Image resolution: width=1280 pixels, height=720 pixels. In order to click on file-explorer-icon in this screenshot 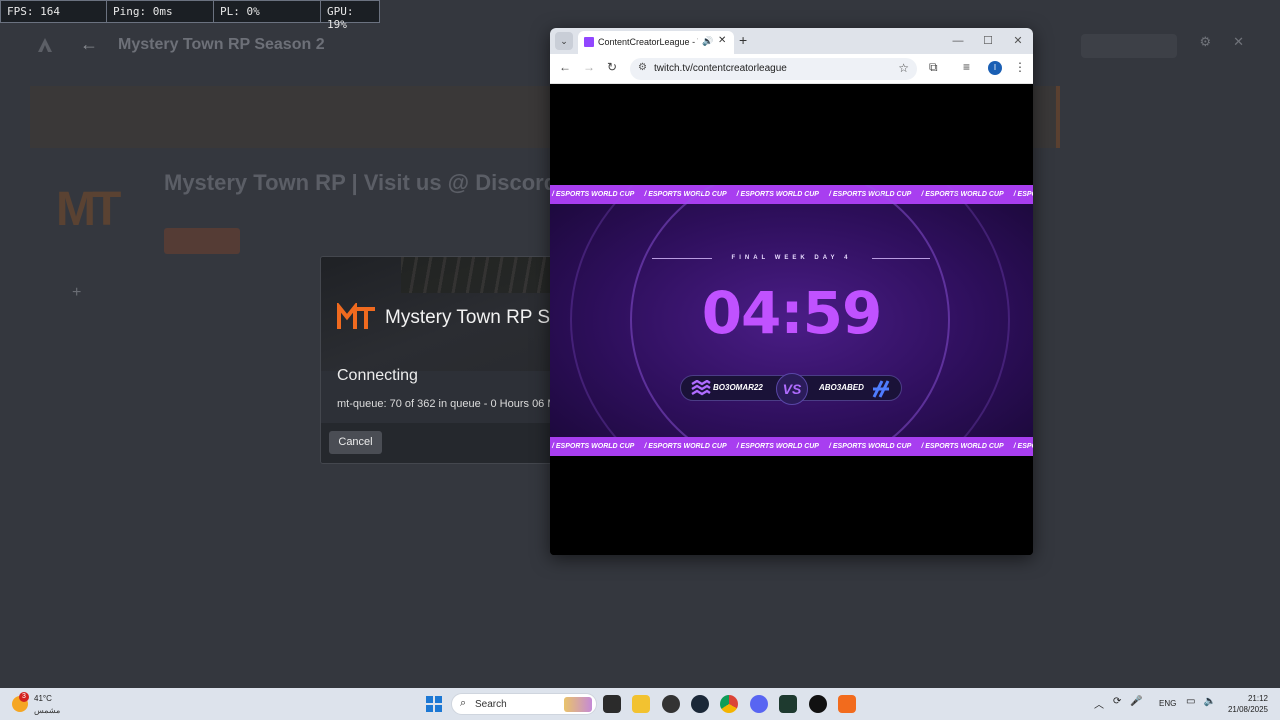, I will do `click(641, 704)`.